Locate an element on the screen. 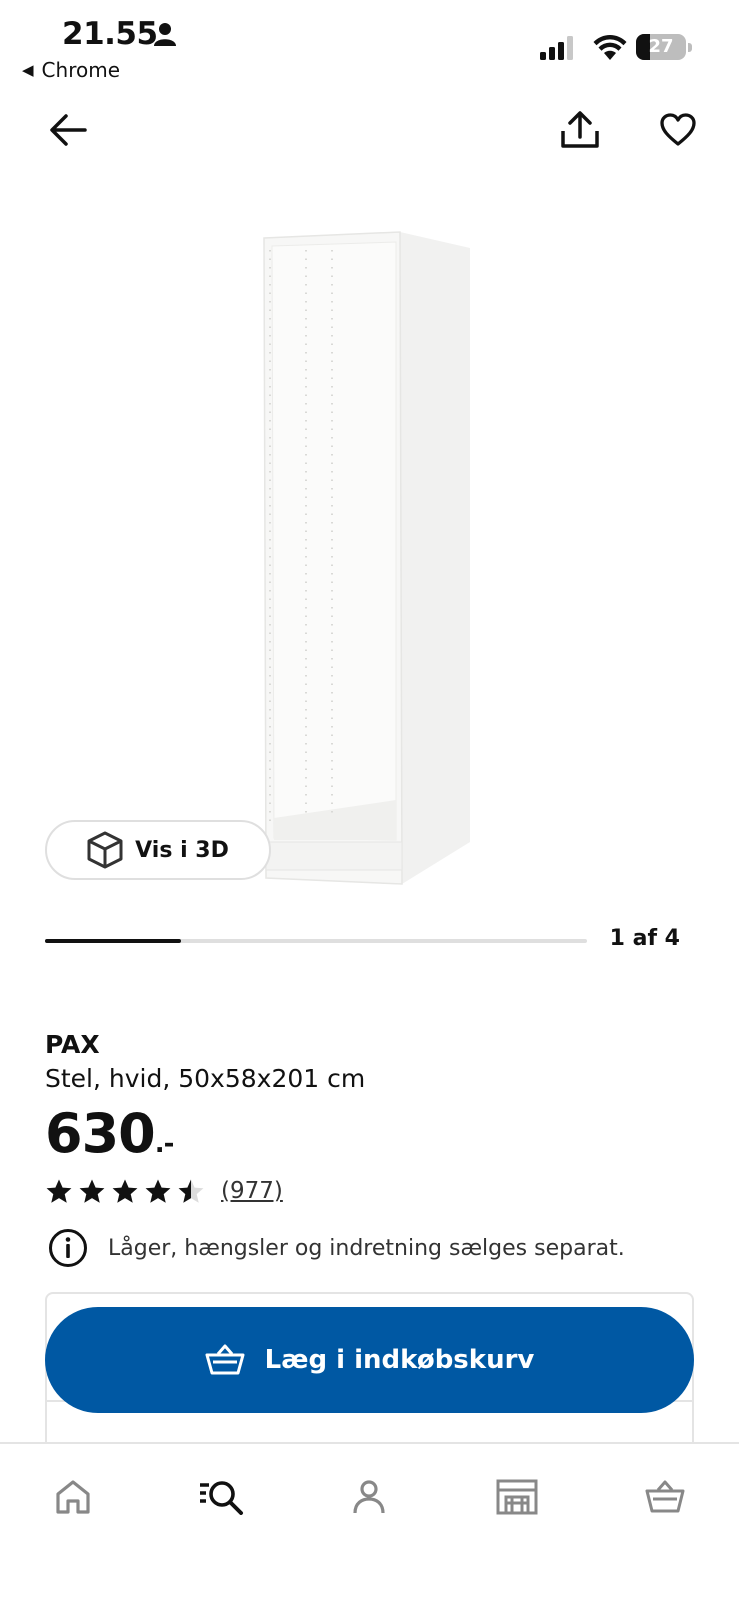 The height and width of the screenshot is (1602, 739). view-in-3d-button: Vis i 3D is located at coordinates (158, 850).